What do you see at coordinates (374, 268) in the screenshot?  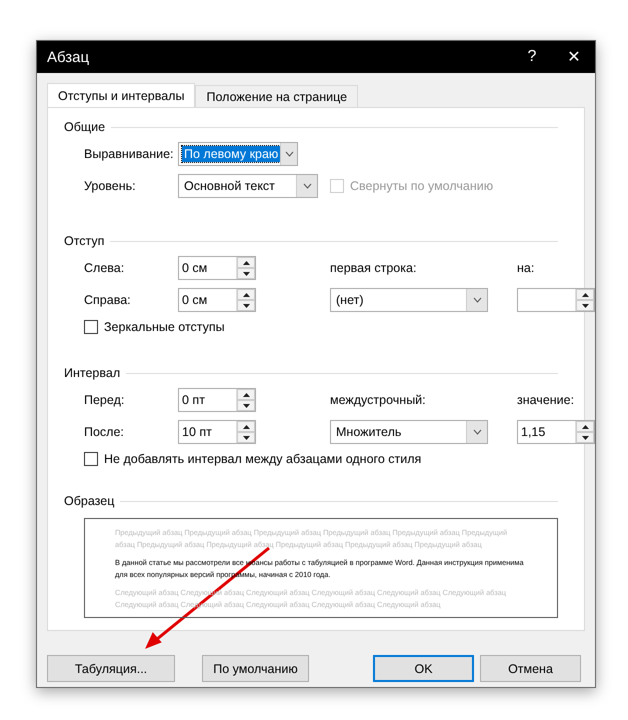 I see `field-label: первая строка:` at bounding box center [374, 268].